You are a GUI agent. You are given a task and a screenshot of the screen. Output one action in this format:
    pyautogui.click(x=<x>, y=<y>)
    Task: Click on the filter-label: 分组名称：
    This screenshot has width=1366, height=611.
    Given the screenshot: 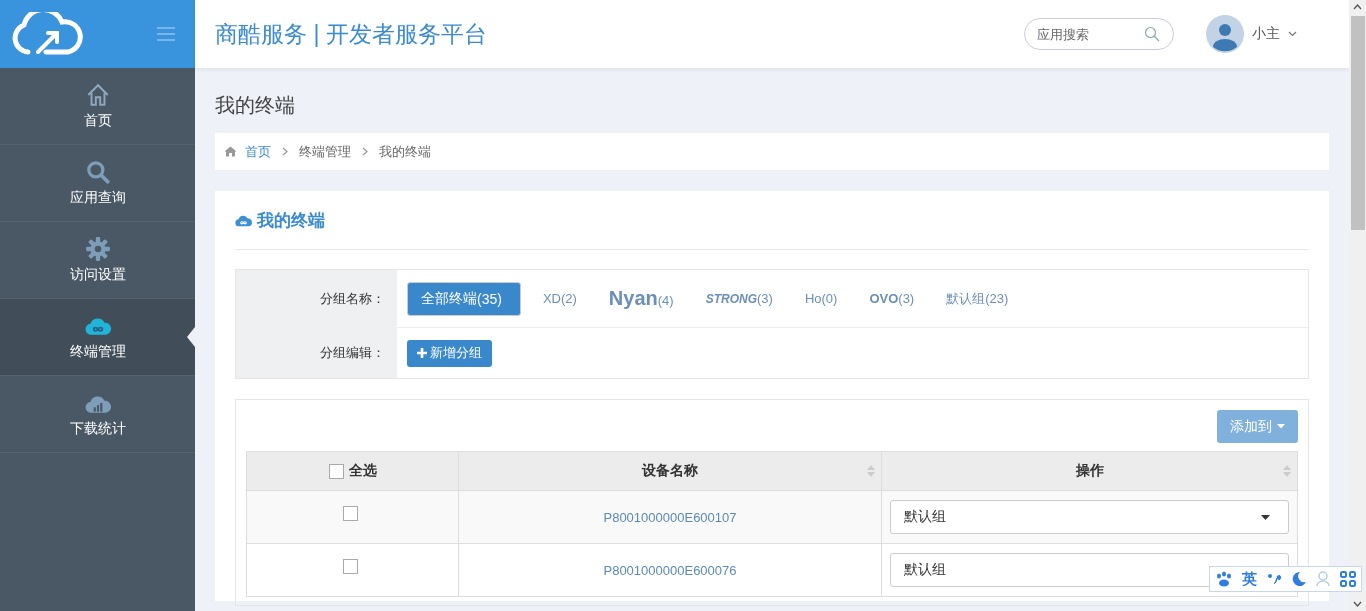 What is the action you would take?
    pyautogui.click(x=316, y=299)
    